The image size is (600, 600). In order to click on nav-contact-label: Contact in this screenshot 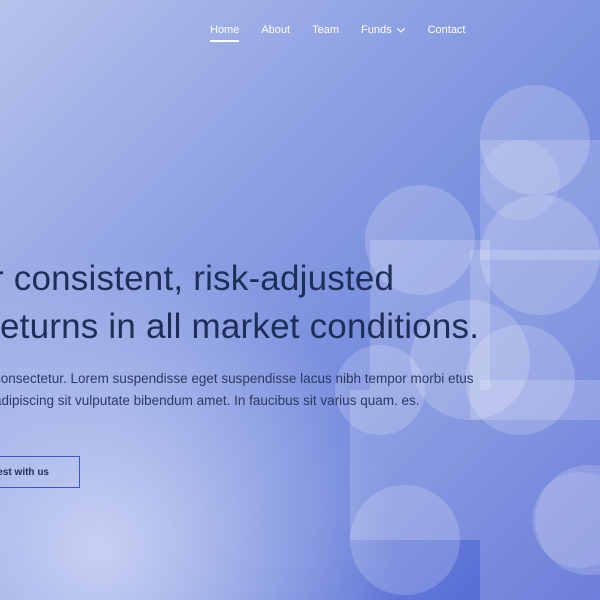, I will do `click(446, 30)`.